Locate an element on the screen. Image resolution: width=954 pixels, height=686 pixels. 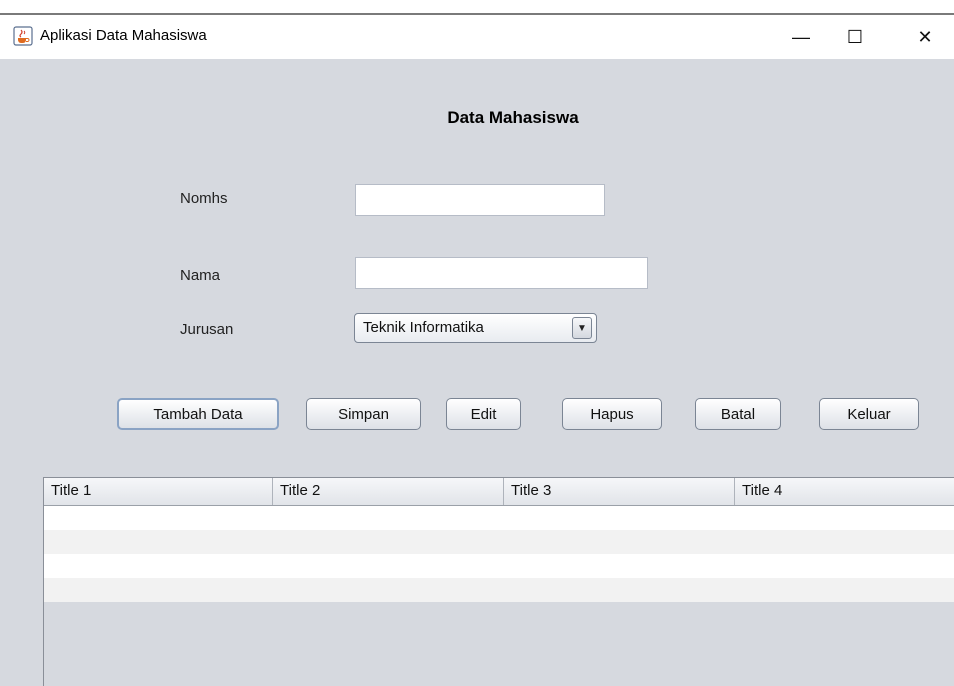
nomhs-input is located at coordinates (480, 200).